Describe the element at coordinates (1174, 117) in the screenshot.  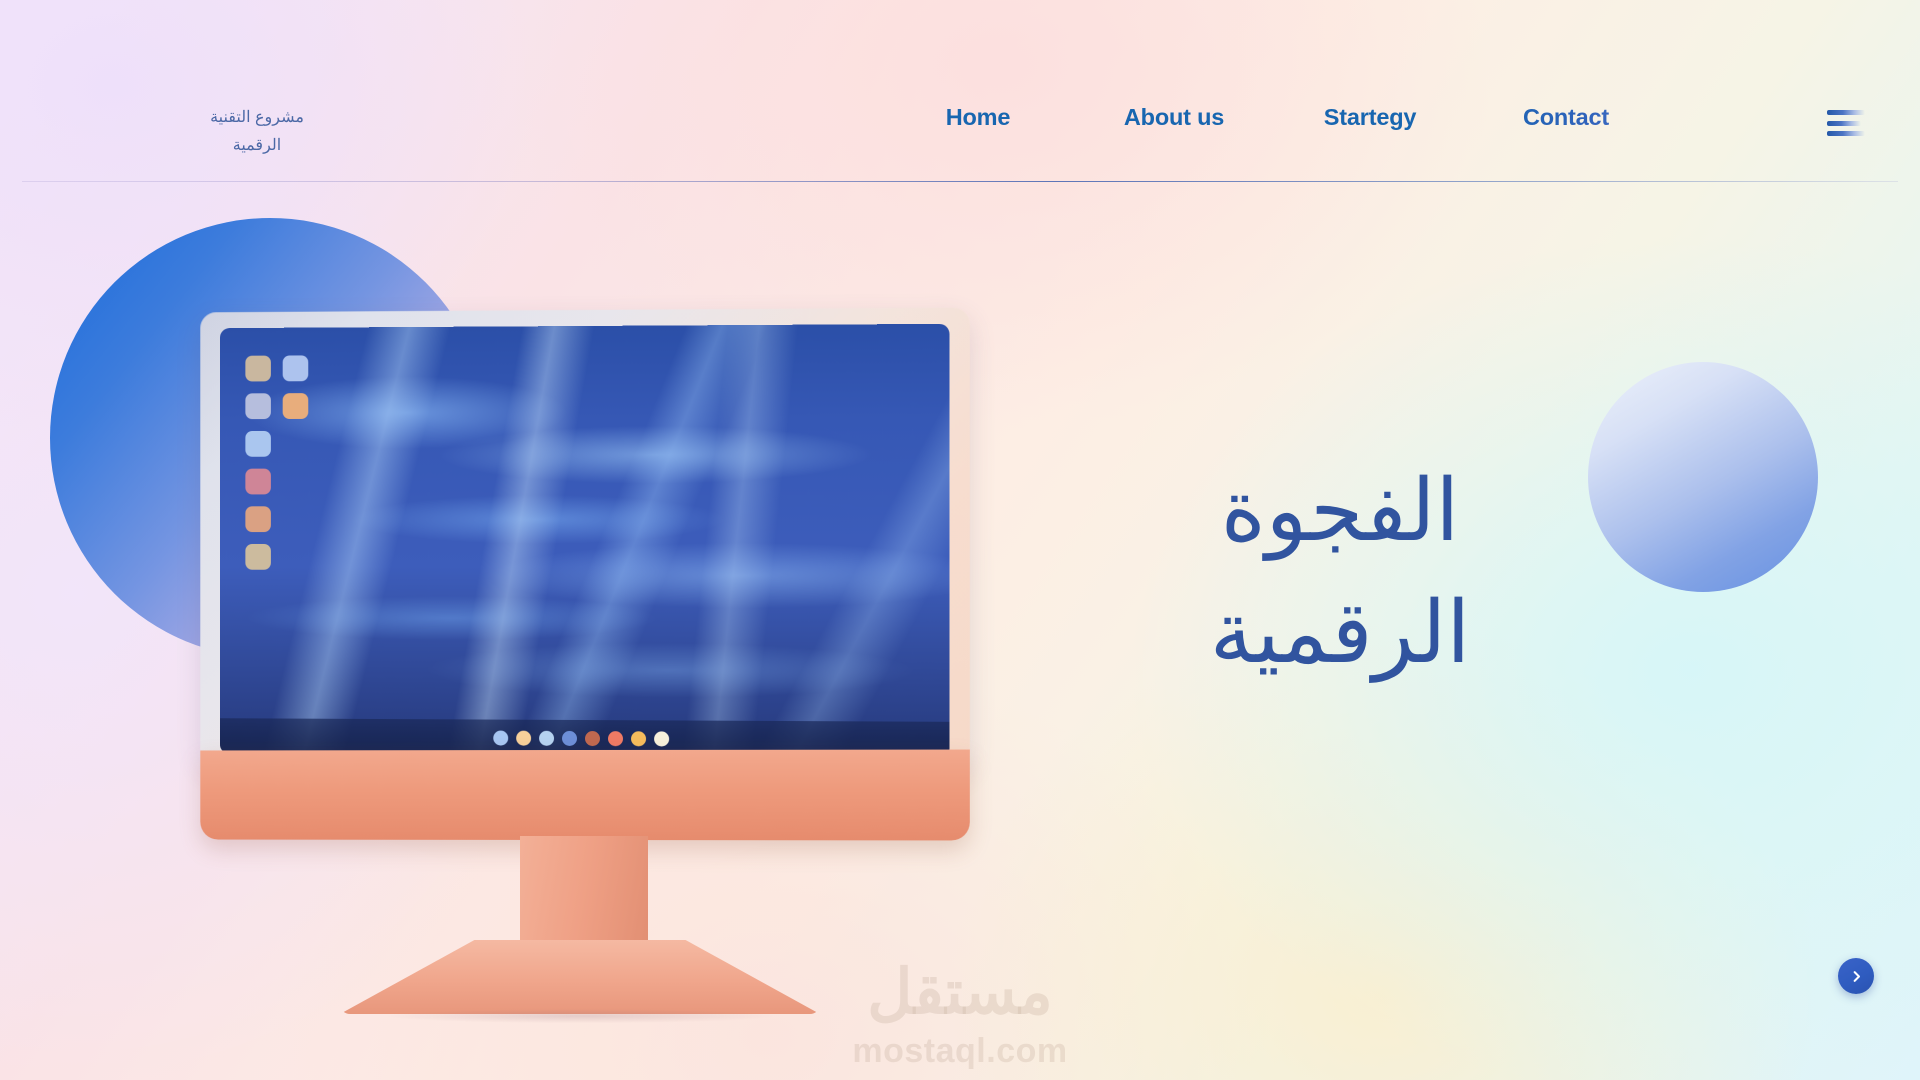
I see `nav-item-about-us: About us` at that location.